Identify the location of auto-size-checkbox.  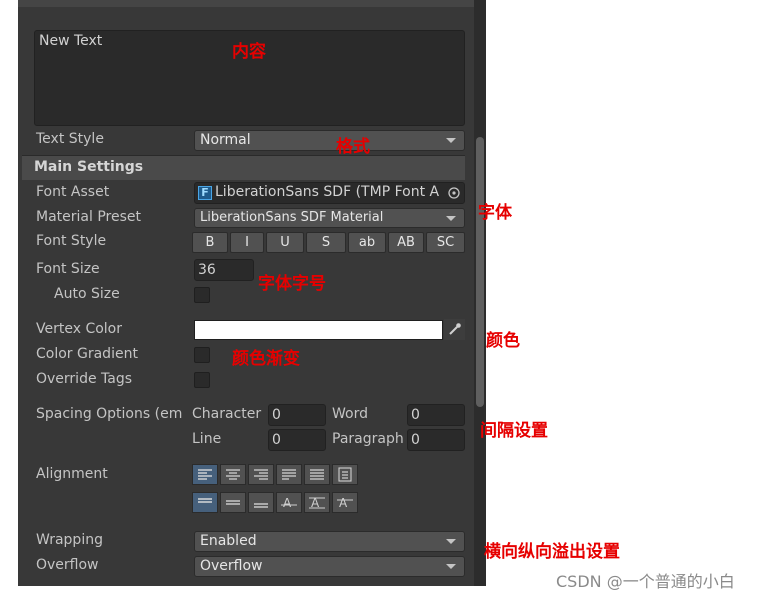
(202, 295).